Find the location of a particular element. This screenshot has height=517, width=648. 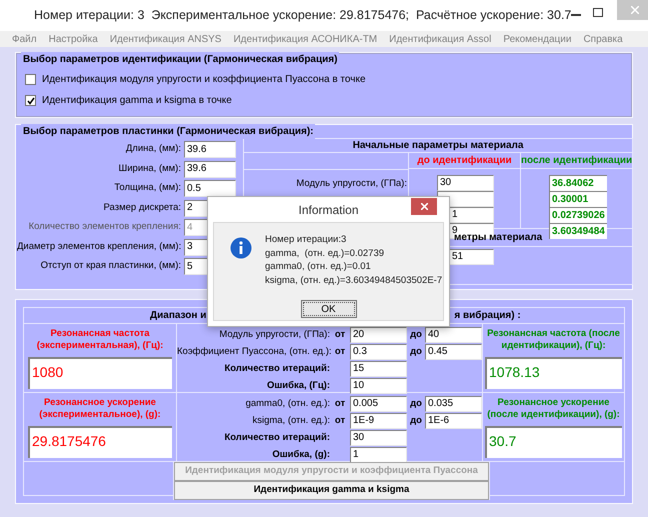

checkbox-label: Идентификация модуля упругости и коэффициента Пуассона в точке is located at coordinates (204, 80).